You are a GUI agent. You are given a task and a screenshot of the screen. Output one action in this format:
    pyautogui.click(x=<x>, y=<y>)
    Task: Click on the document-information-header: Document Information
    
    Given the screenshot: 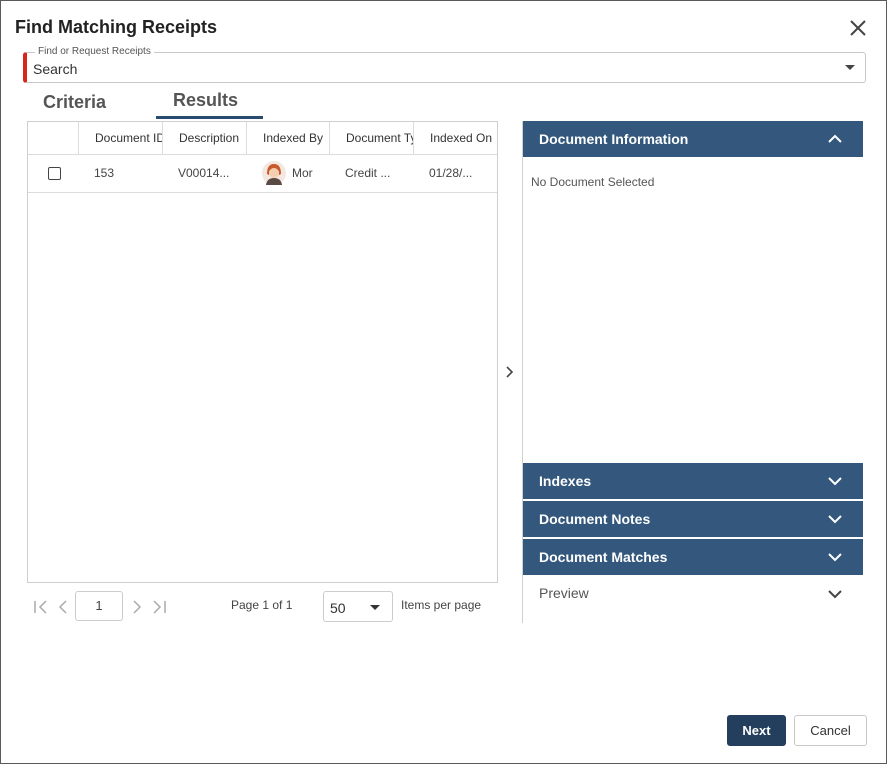 What is the action you would take?
    pyautogui.click(x=693, y=139)
    